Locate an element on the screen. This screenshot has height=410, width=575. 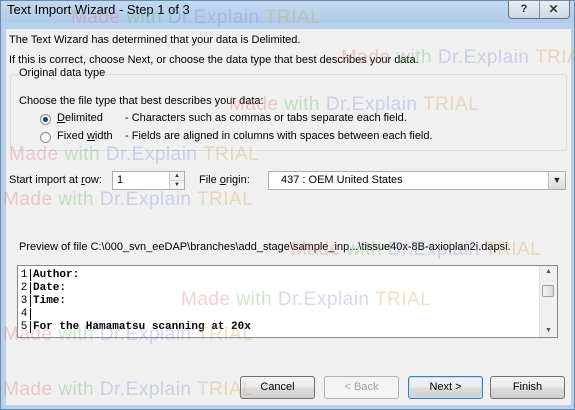
delimited-label: Delimited is located at coordinates (80, 118).